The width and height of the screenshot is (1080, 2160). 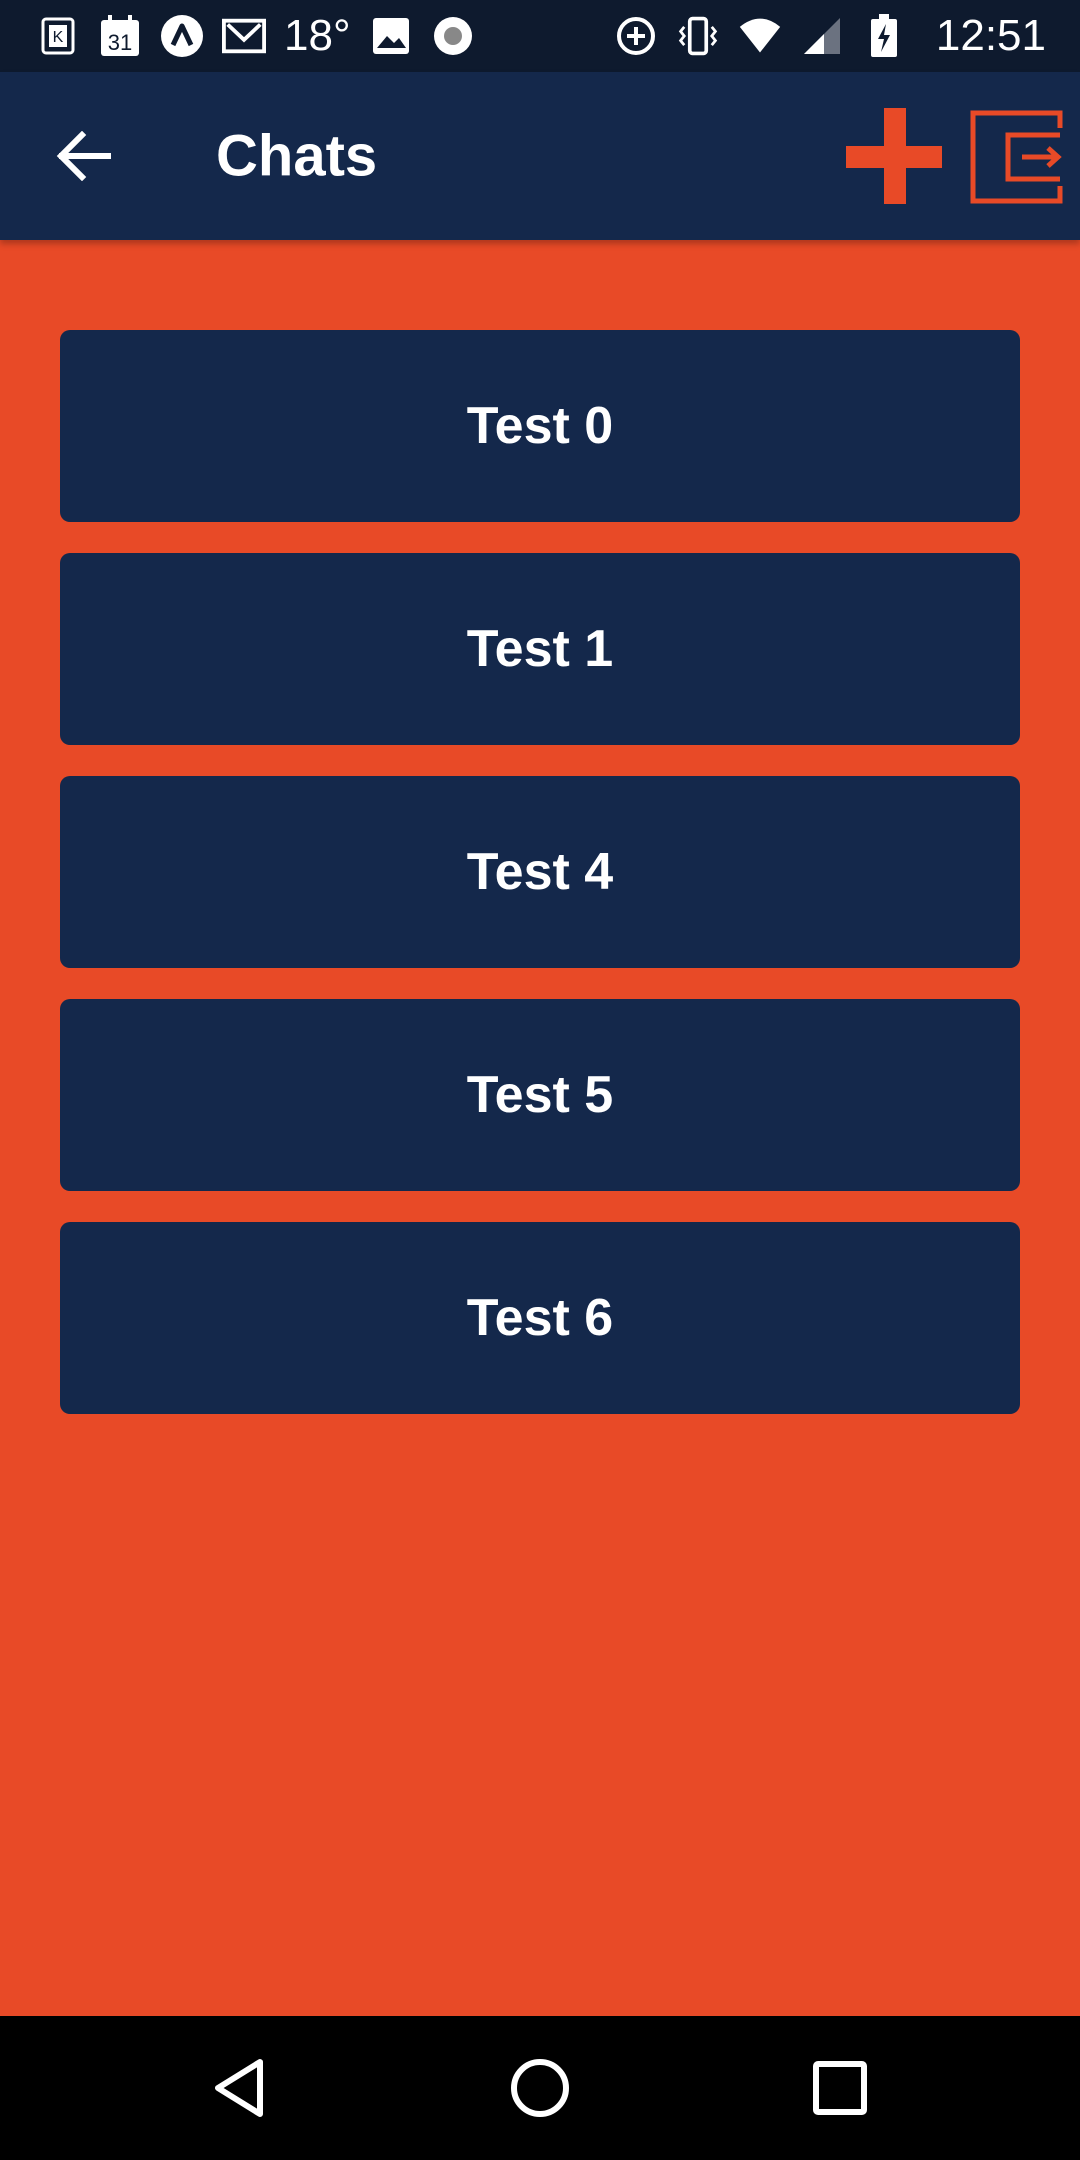 I want to click on svg-text: K, so click(x=58, y=37).